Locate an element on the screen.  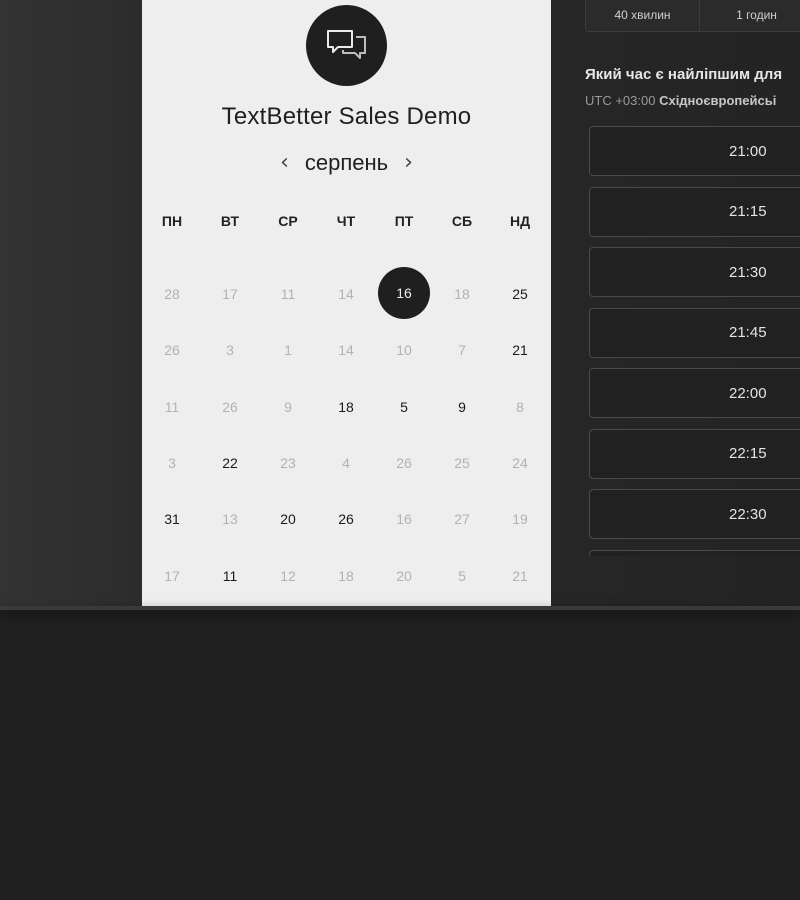
time-slot-button: 21:15 is located at coordinates (694, 211).